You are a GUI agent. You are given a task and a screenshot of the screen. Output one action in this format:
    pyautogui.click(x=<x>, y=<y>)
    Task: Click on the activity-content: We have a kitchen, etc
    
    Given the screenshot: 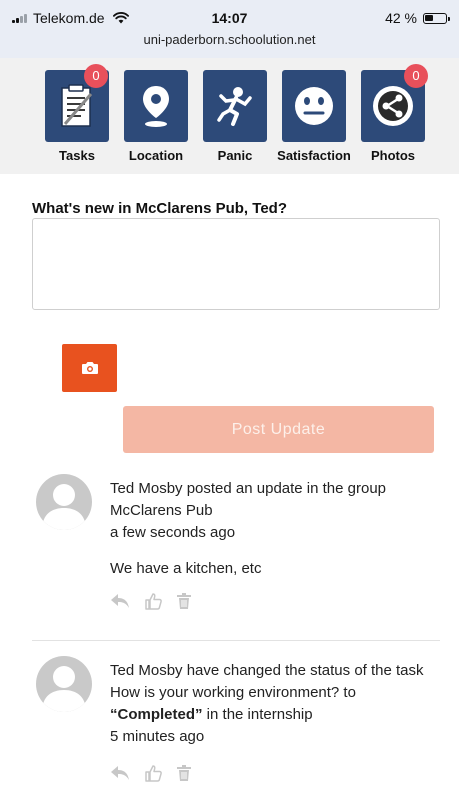 What is the action you would take?
    pyautogui.click(x=186, y=568)
    